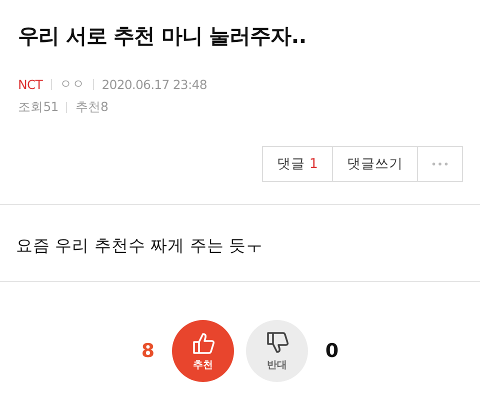 The image size is (480, 414). I want to click on post-datetime: 2020.06.17 23:48, so click(154, 84).